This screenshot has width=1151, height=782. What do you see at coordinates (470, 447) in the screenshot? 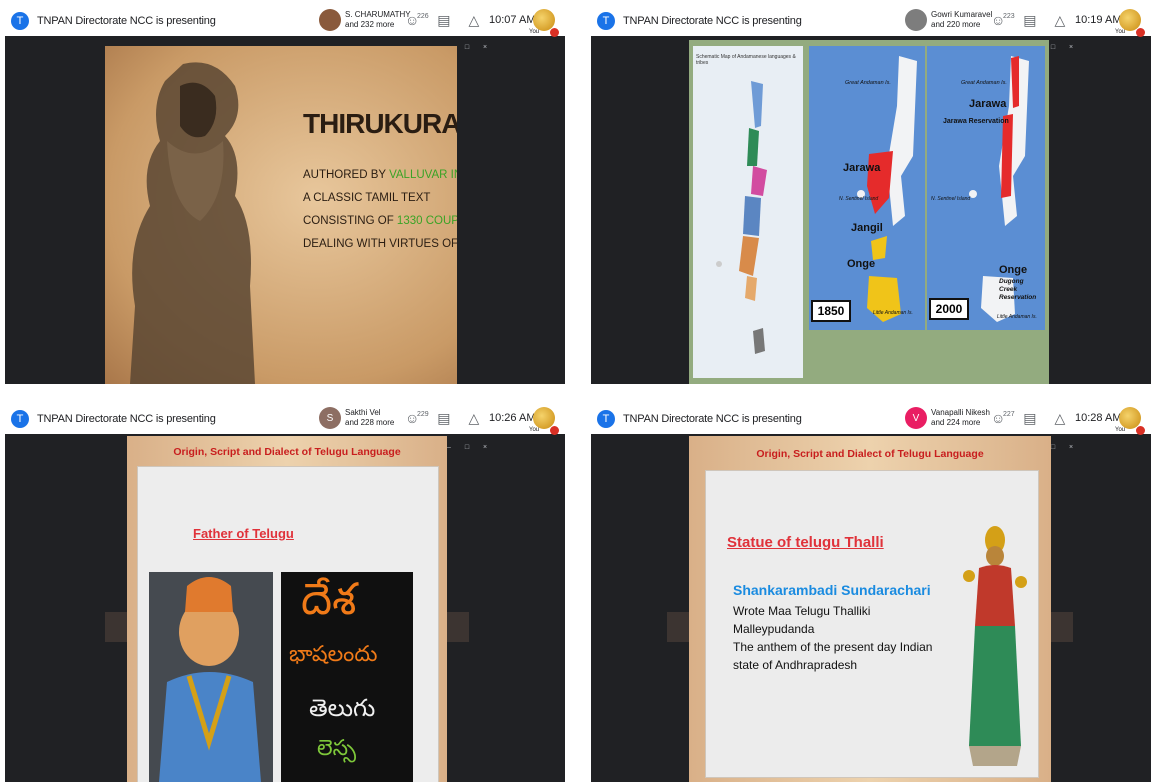
I see `window-controls: – □ ×` at bounding box center [470, 447].